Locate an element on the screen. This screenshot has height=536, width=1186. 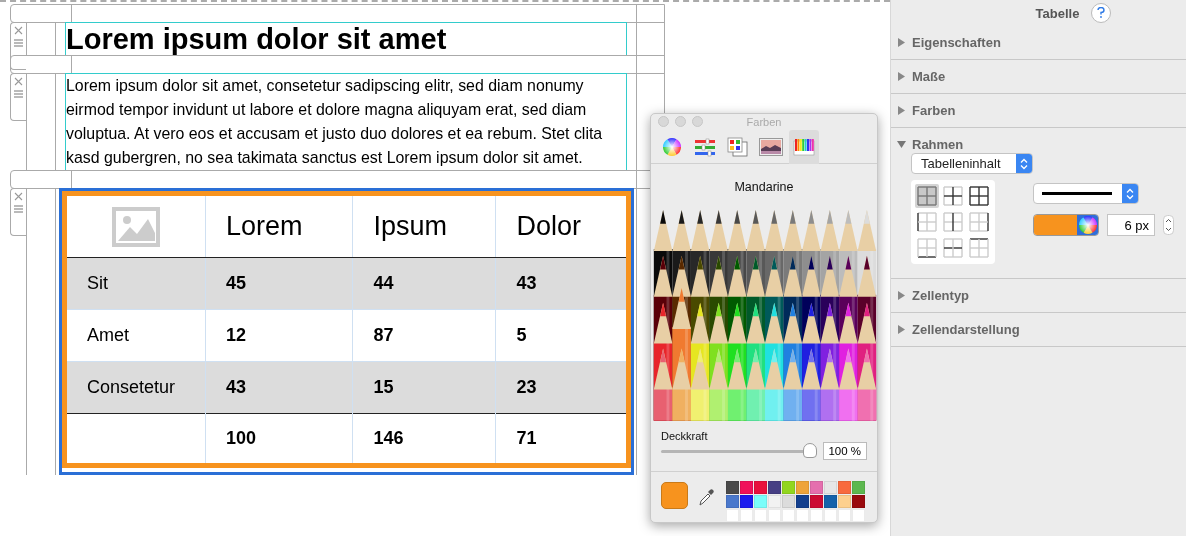
table-cell: Amet is located at coordinates (135, 335).